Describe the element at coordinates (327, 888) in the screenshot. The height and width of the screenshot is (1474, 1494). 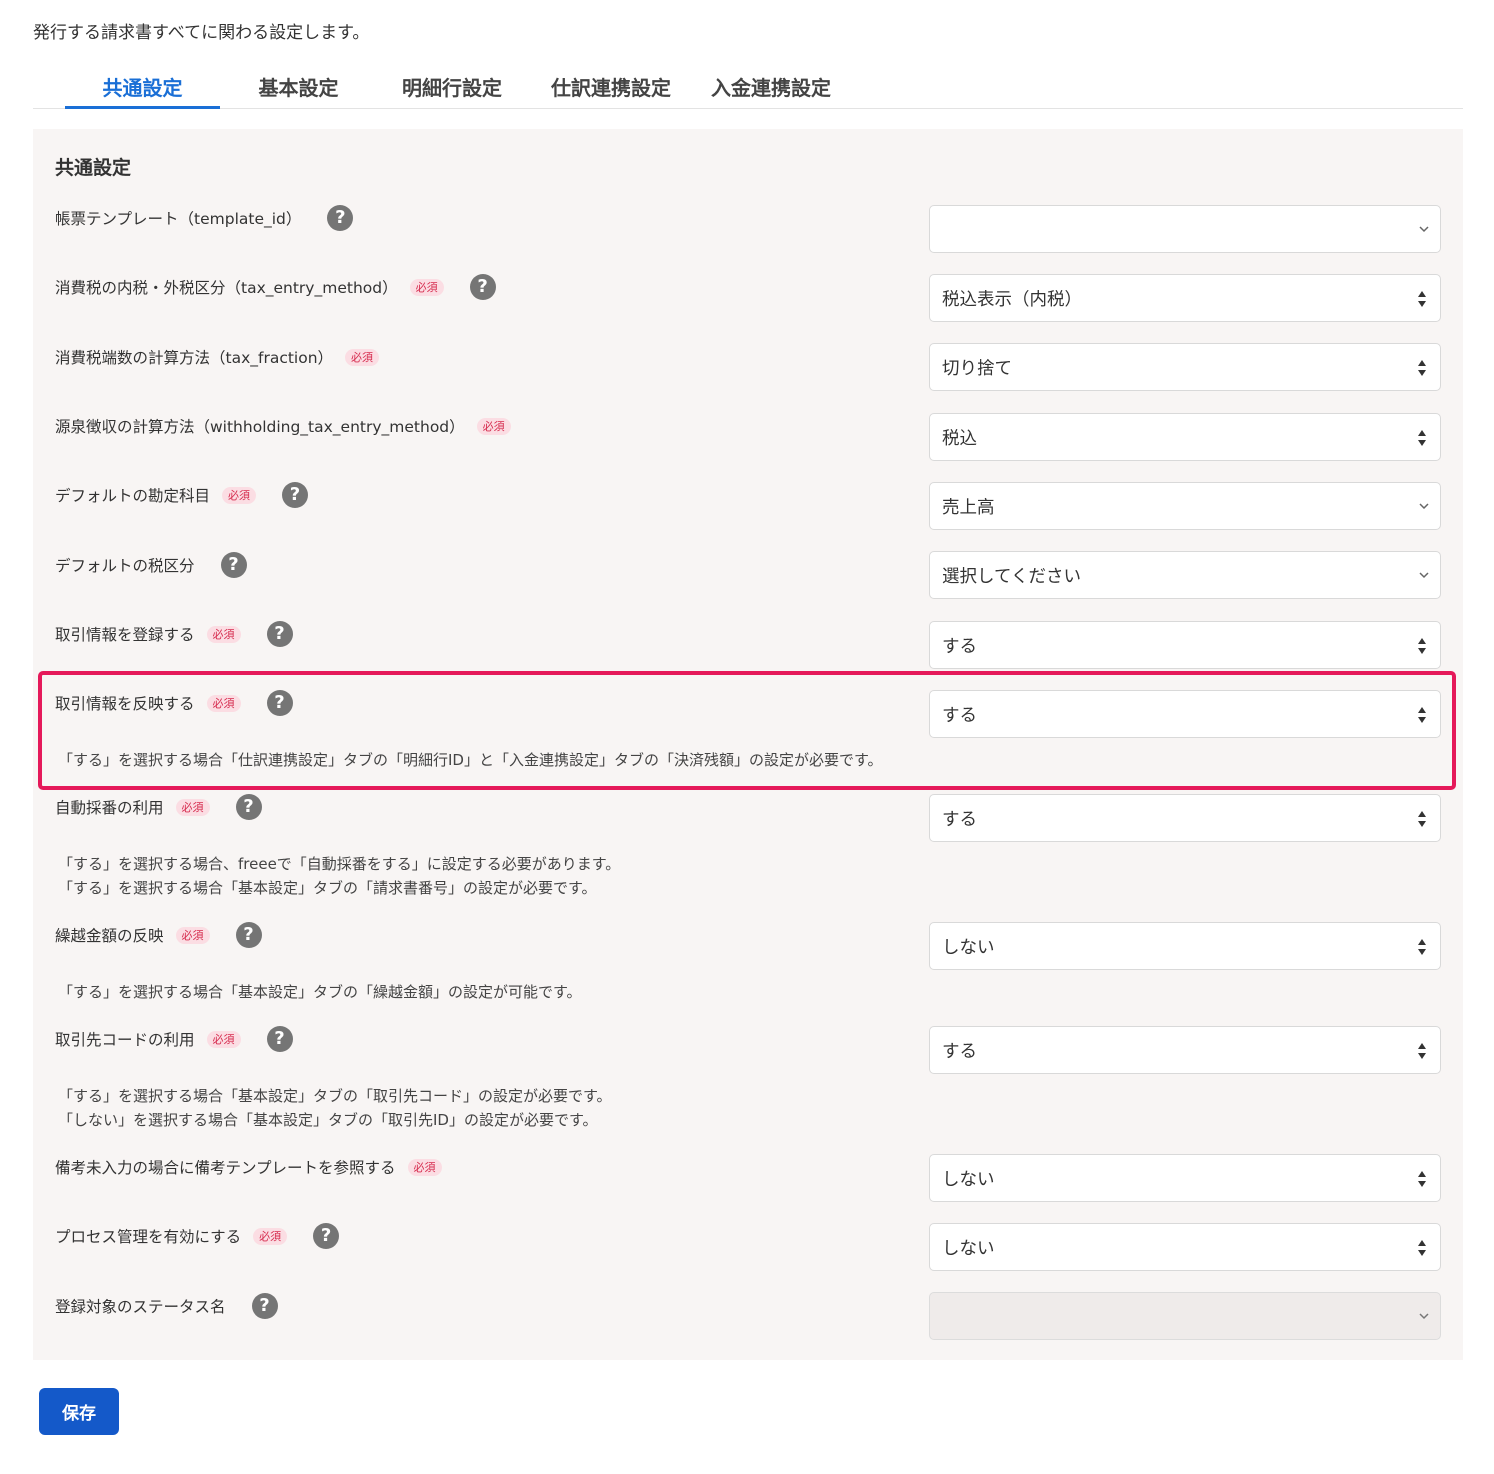
I see `field-note-line: 「する」を選択する場合「基本設定」タブの「請求書番号」の設定が必要です。` at that location.